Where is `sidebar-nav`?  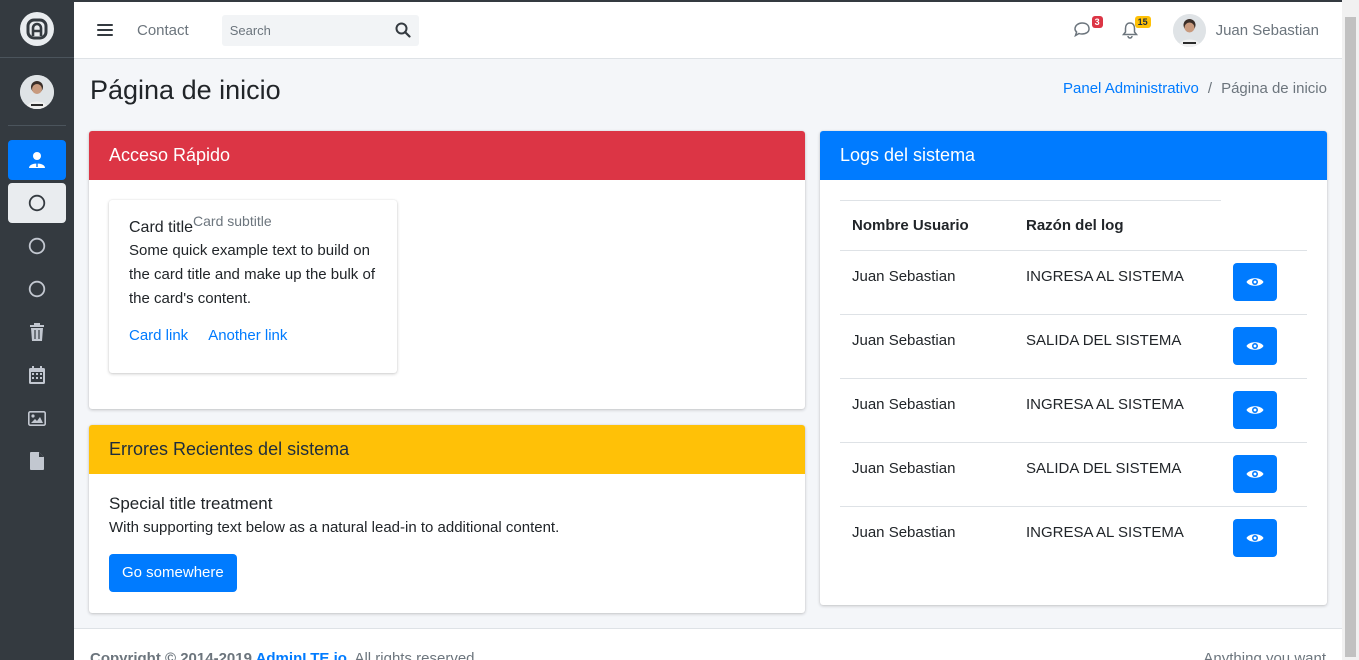
sidebar-nav is located at coordinates (37, 303).